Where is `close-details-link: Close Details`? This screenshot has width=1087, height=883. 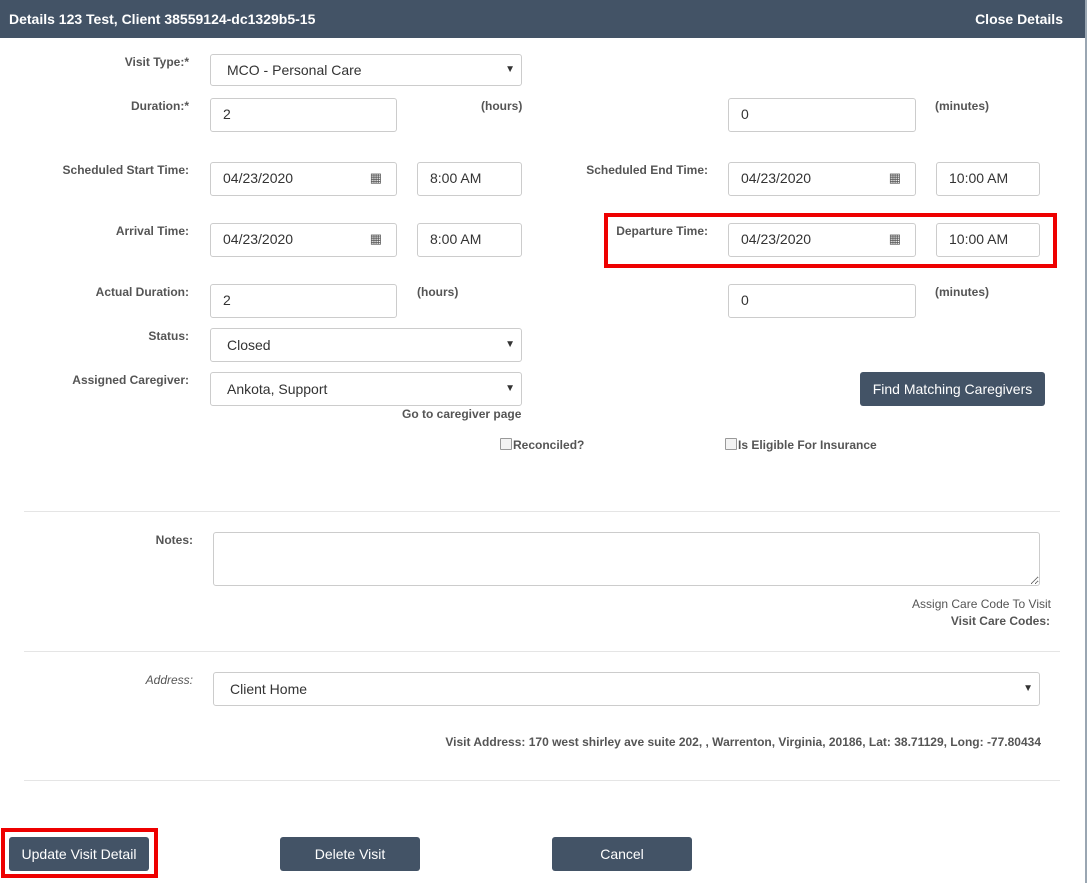
close-details-link: Close Details is located at coordinates (1019, 19).